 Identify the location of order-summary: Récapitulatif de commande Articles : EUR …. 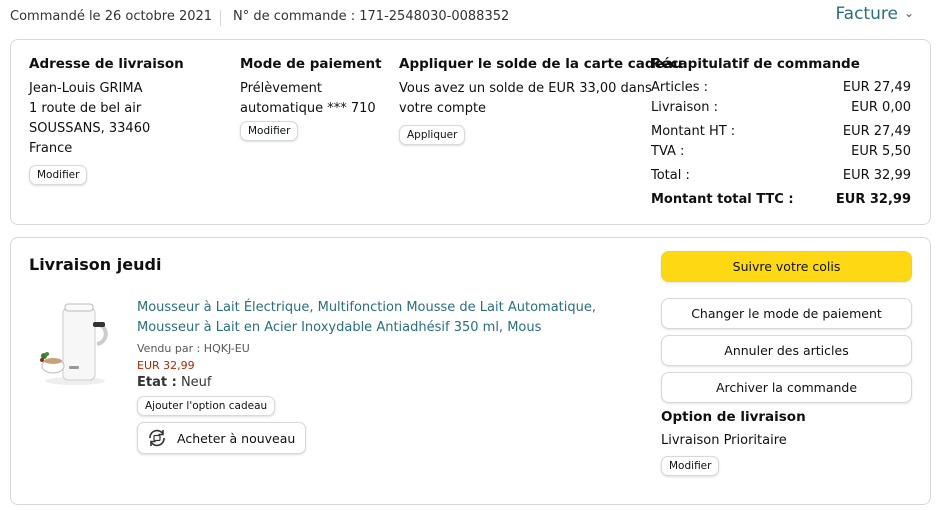
(781, 133).